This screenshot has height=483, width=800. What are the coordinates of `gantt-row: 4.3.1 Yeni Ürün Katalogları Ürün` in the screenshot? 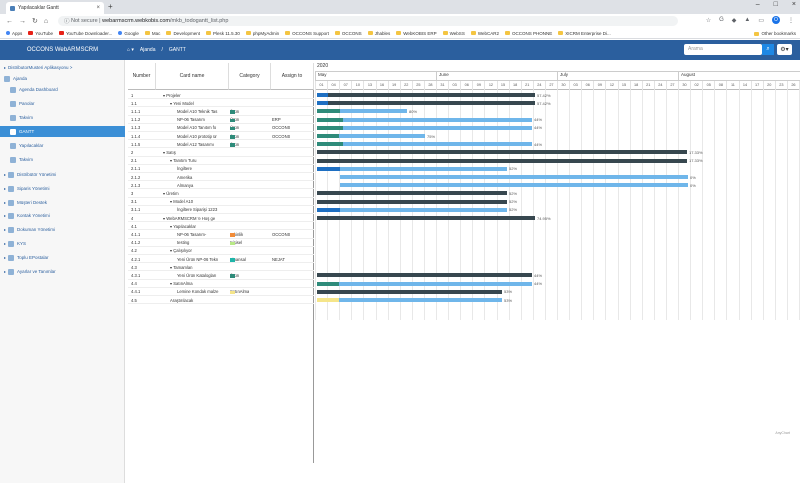 It's located at (221, 275).